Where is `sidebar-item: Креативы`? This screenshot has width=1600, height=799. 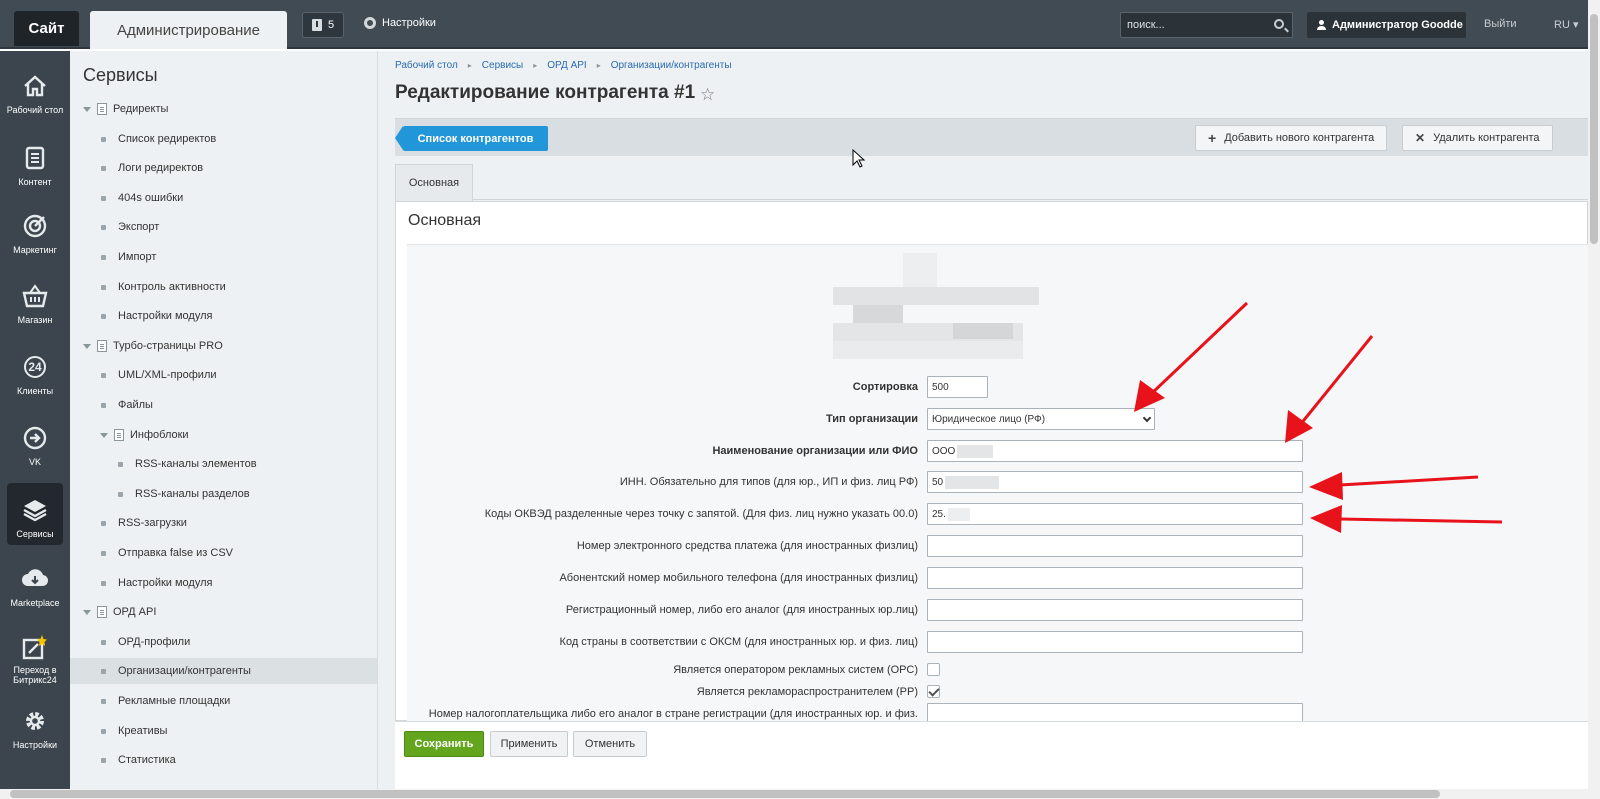 sidebar-item: Креативы is located at coordinates (223, 731).